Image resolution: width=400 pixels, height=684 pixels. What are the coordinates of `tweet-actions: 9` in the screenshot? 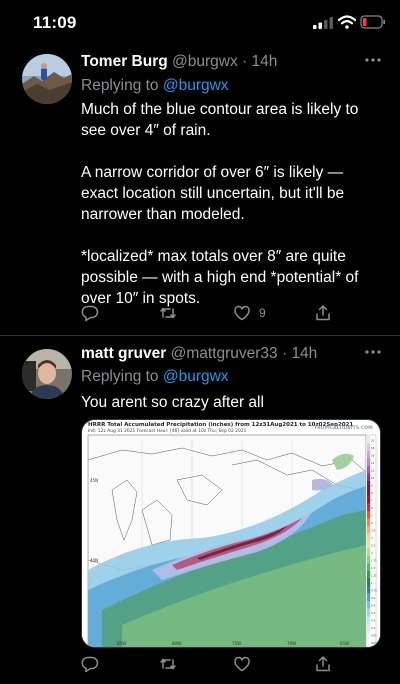 It's located at (211, 313).